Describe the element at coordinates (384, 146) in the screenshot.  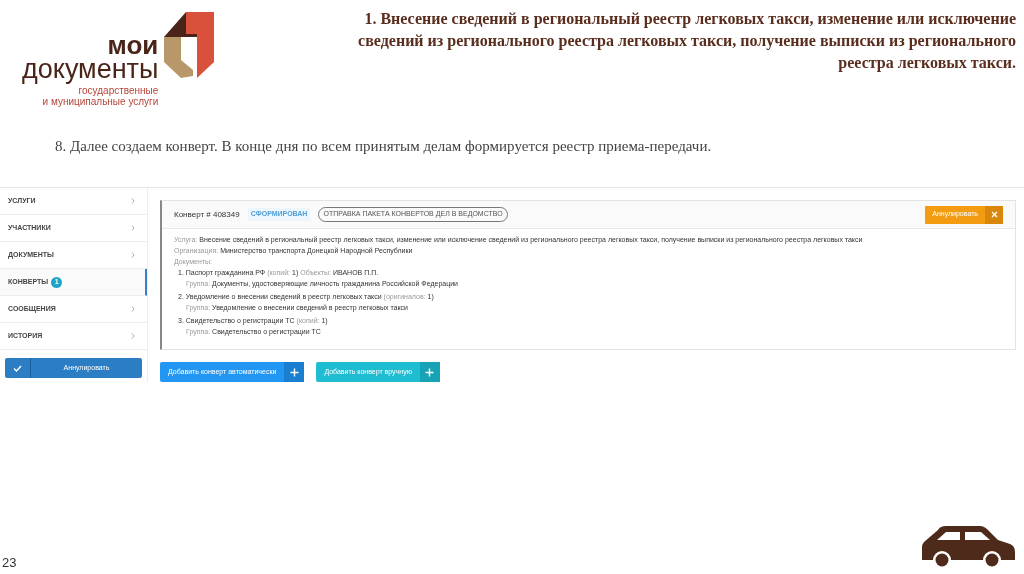
I see `step-description: 8. Далее создаем конверт. В конце дня по всем принятым делам формируется реестр приема-передачи.` at that location.